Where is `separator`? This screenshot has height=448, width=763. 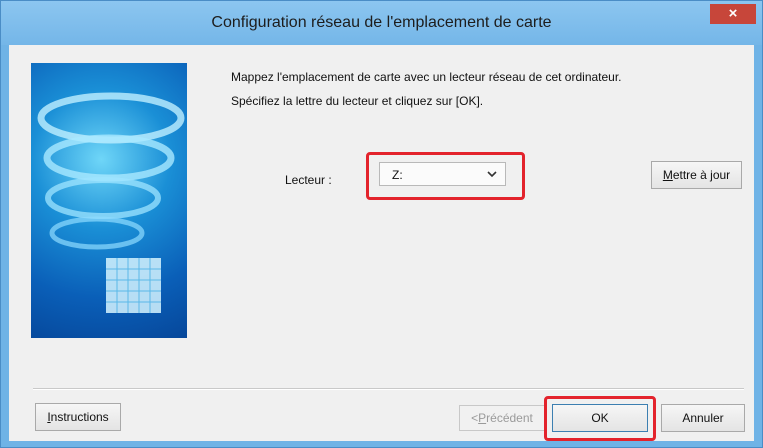 separator is located at coordinates (388, 389).